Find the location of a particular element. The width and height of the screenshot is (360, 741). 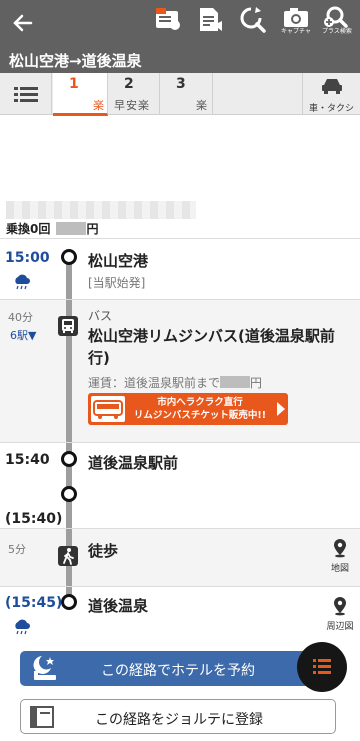

tab-3-tag: 楽 is located at coordinates (201, 105).